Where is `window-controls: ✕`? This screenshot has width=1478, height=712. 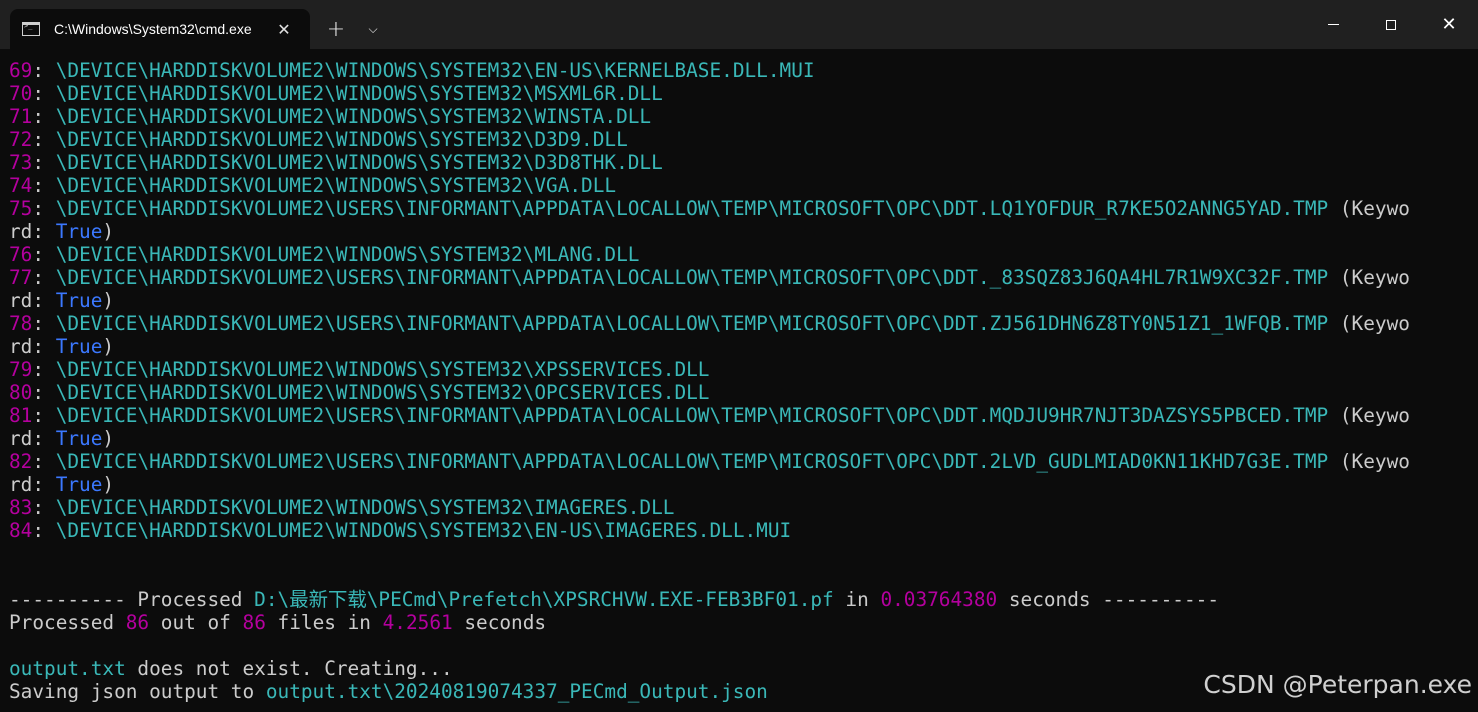 window-controls: ✕ is located at coordinates (1391, 24).